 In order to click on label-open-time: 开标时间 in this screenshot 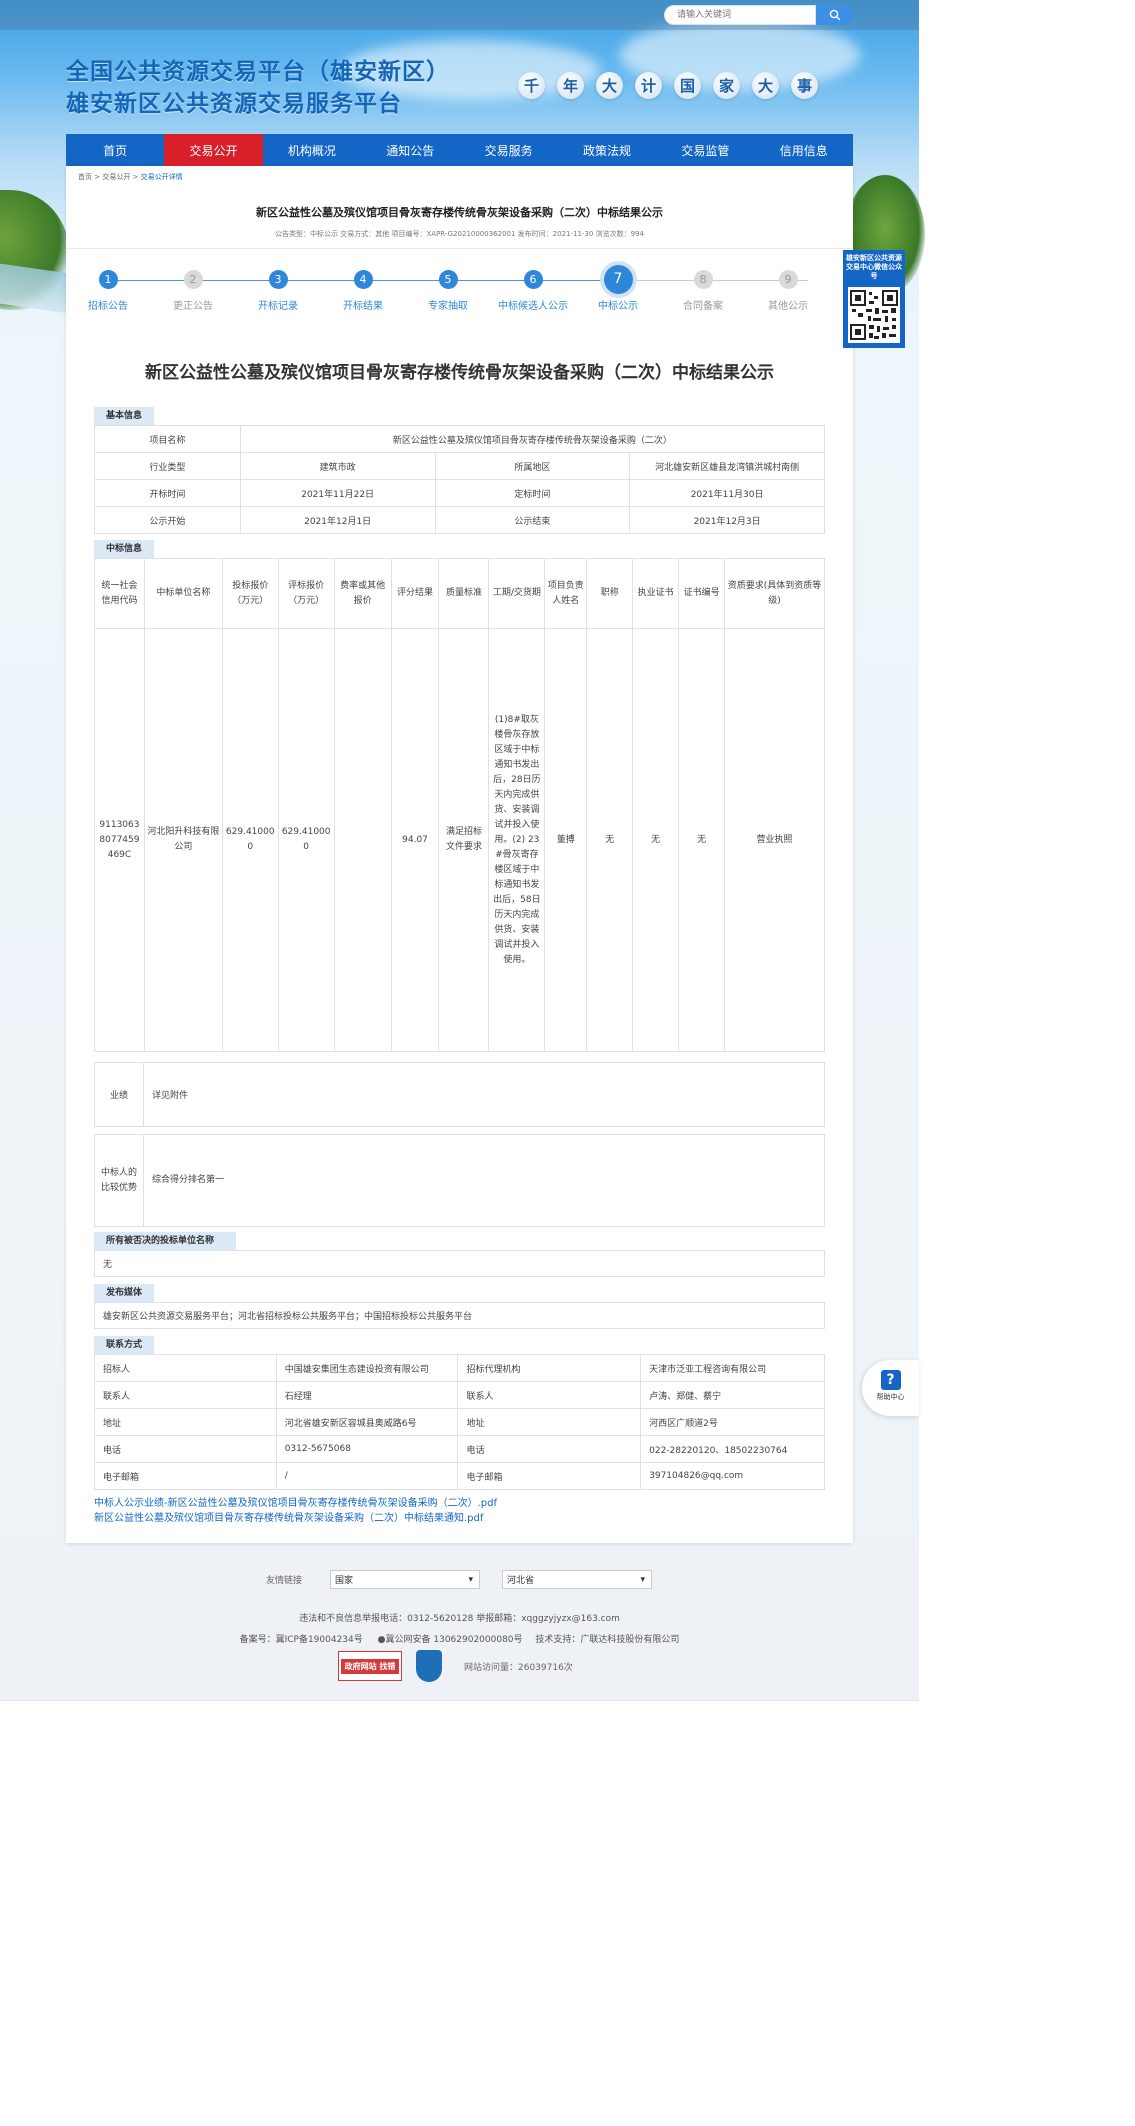, I will do `click(167, 493)`.